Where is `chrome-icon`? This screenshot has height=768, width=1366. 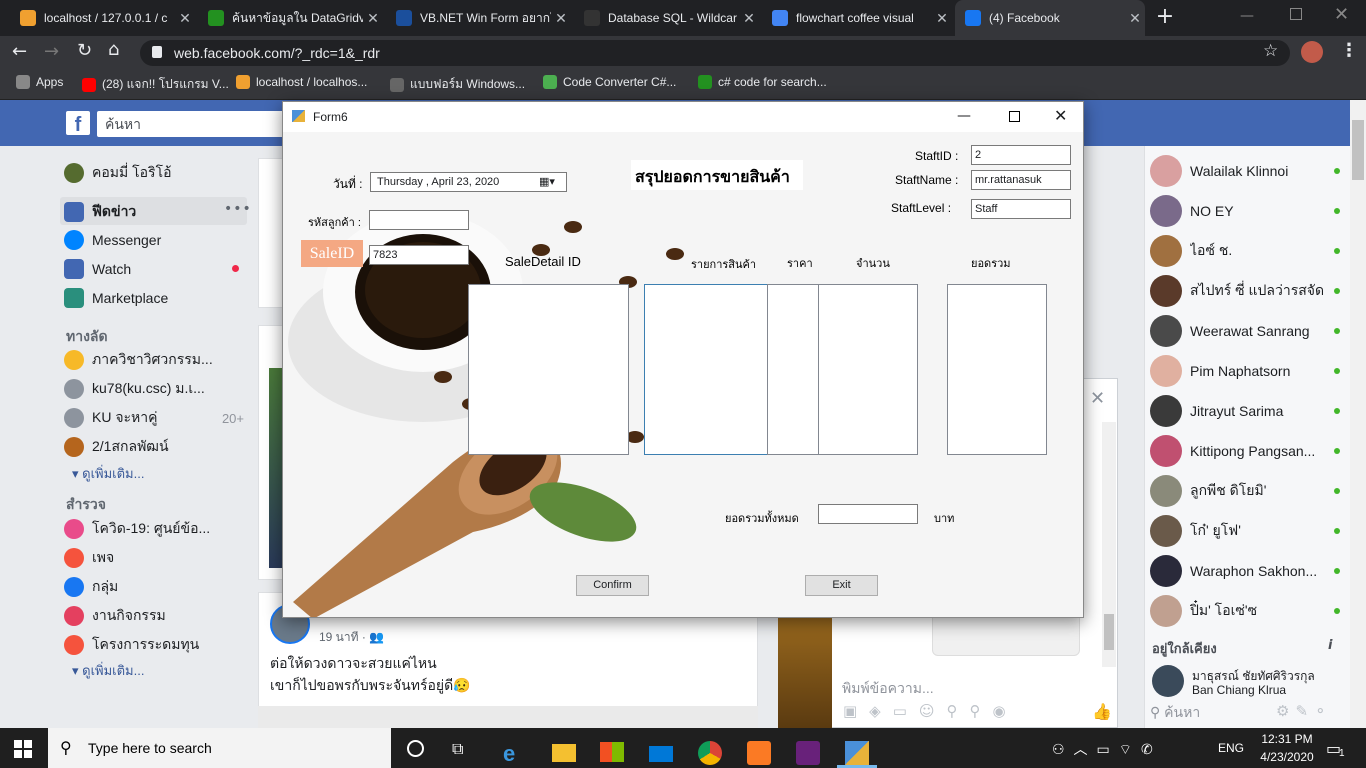 chrome-icon is located at coordinates (710, 753).